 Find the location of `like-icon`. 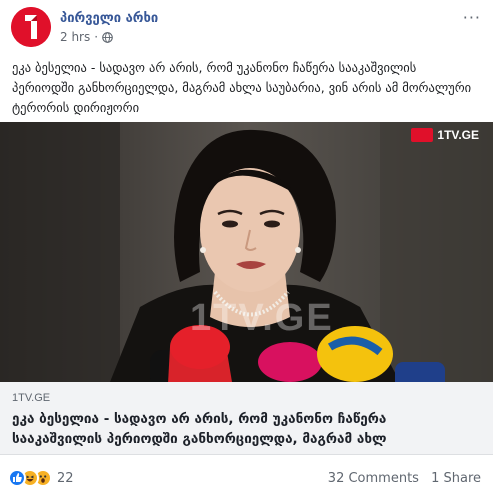

like-icon is located at coordinates (17, 478).